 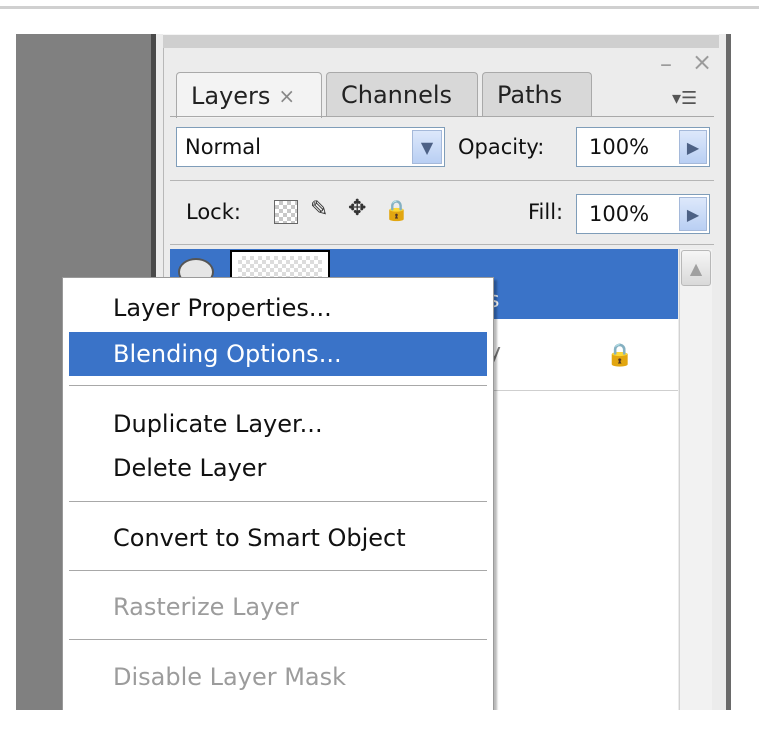 What do you see at coordinates (278, 538) in the screenshot?
I see `menu-item-convert-smart-object: Convert to Smart Object` at bounding box center [278, 538].